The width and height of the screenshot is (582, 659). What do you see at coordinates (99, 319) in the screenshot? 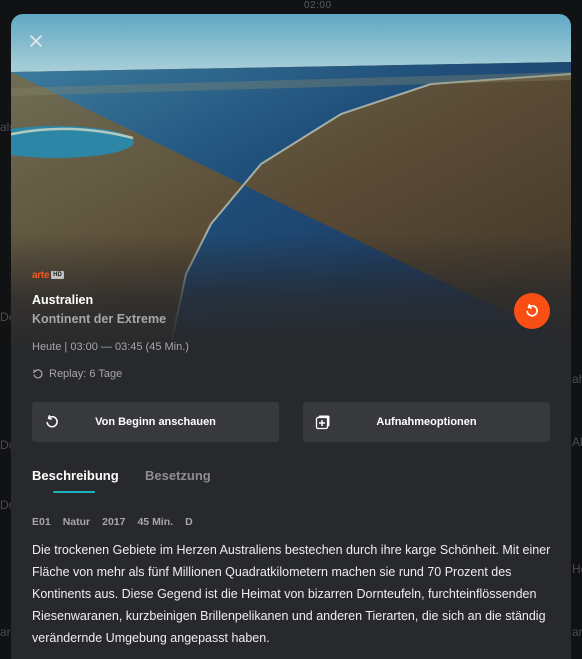
I see `program-subtitle: Kontinent der Extreme` at bounding box center [99, 319].